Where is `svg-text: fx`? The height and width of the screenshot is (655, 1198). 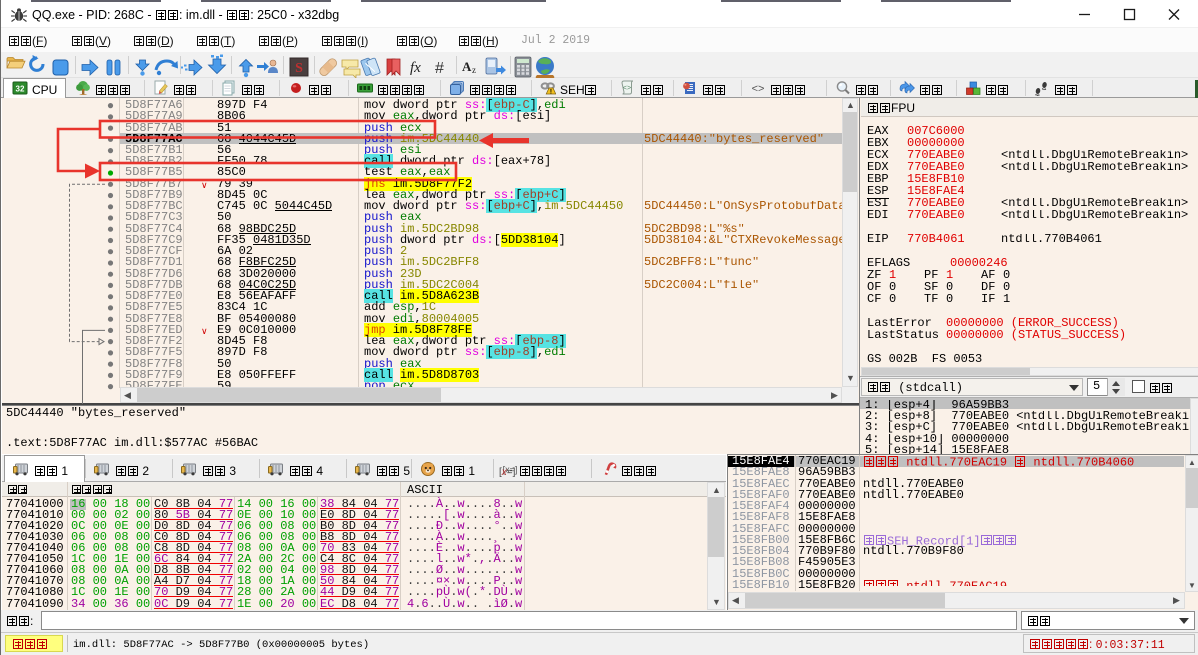 svg-text: fx is located at coordinates (415, 68).